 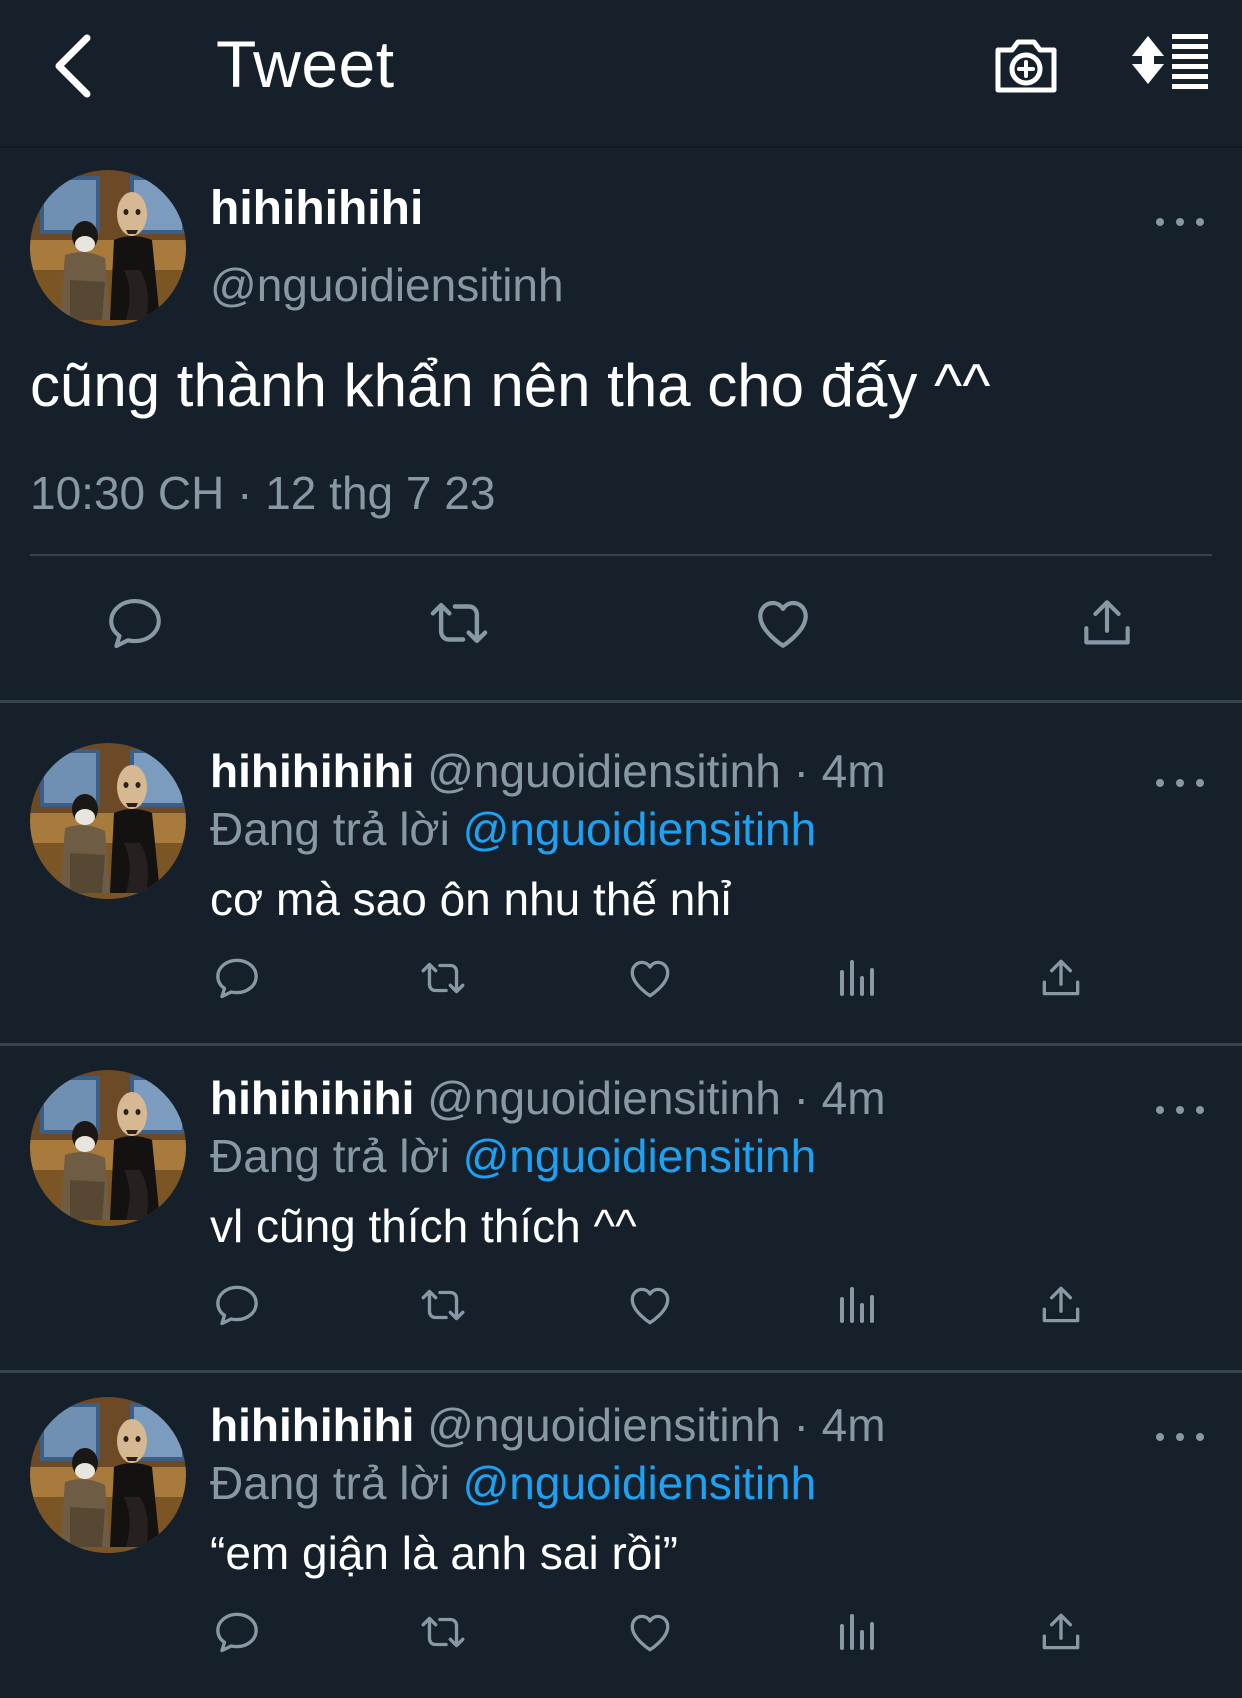 What do you see at coordinates (471, 899) in the screenshot?
I see `tweet-text: cơ mà sao ôn nhu thế nhỉ` at bounding box center [471, 899].